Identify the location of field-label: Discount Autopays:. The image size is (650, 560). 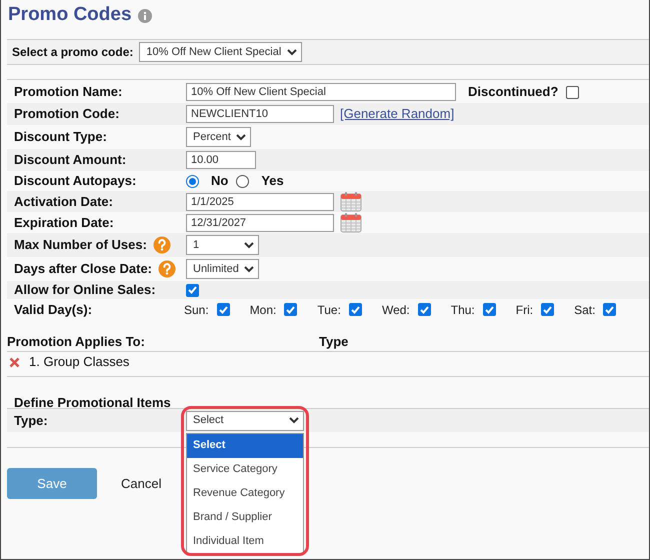
(75, 181).